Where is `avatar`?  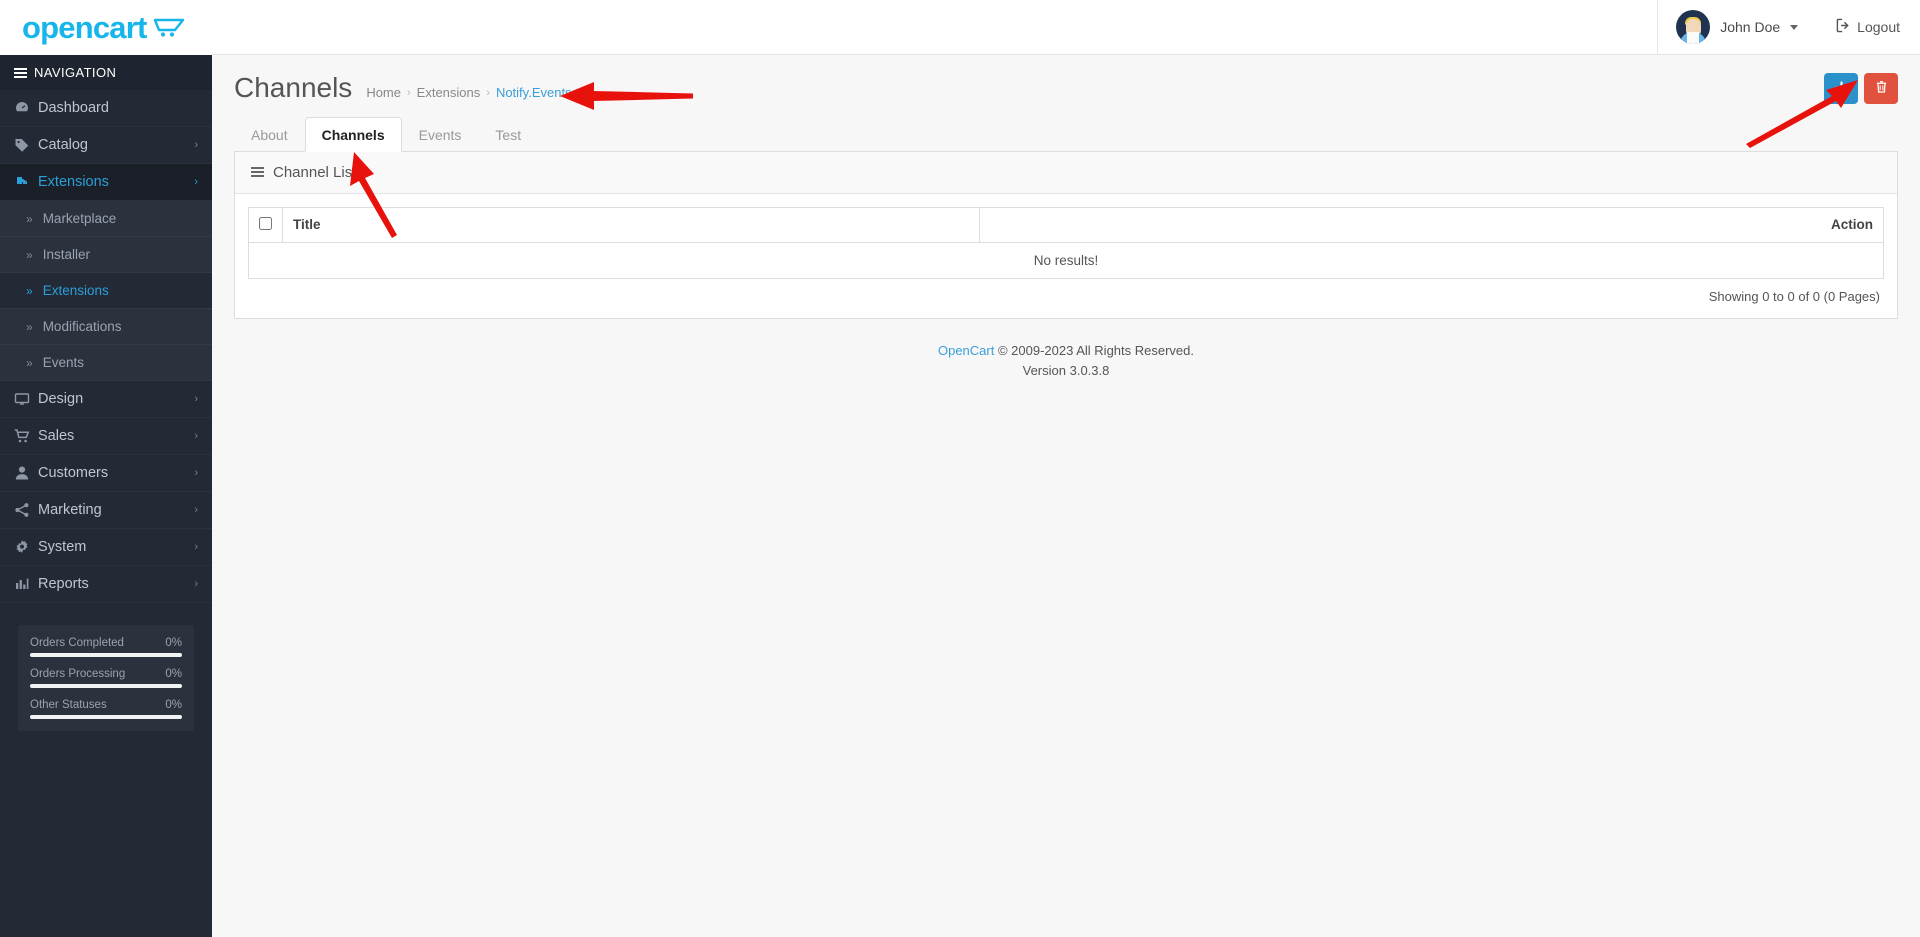 avatar is located at coordinates (1693, 27).